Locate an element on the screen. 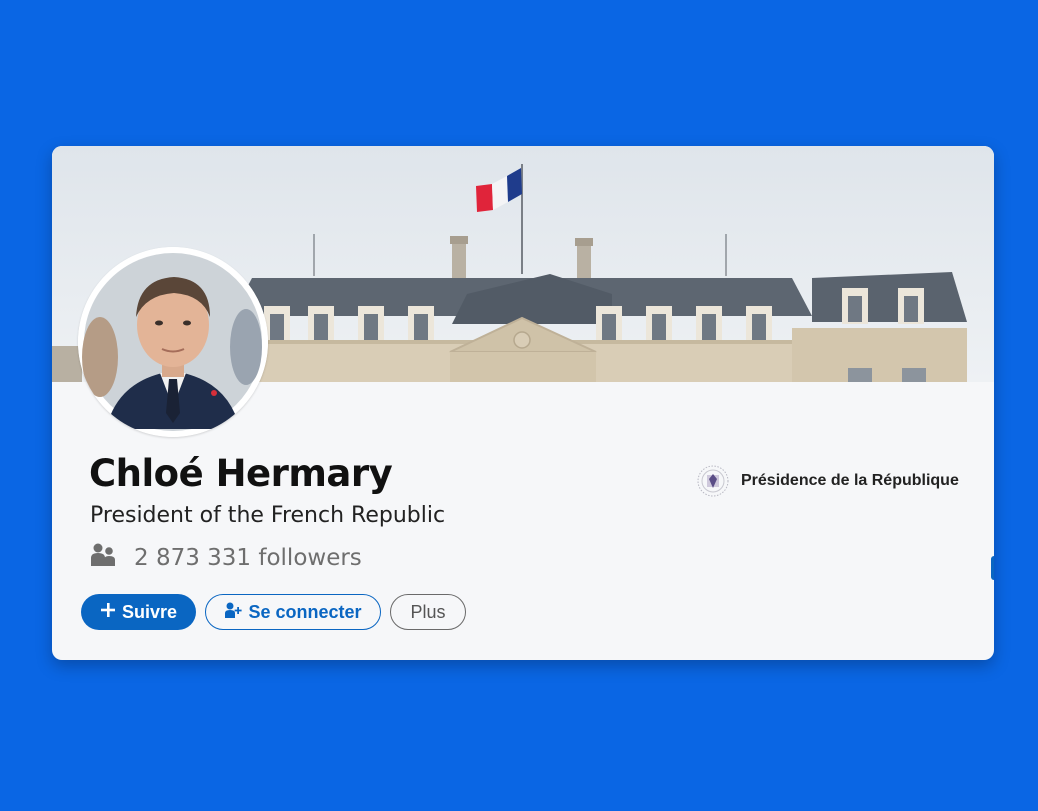  profile-name: Chloé Hermary is located at coordinates (241, 473).